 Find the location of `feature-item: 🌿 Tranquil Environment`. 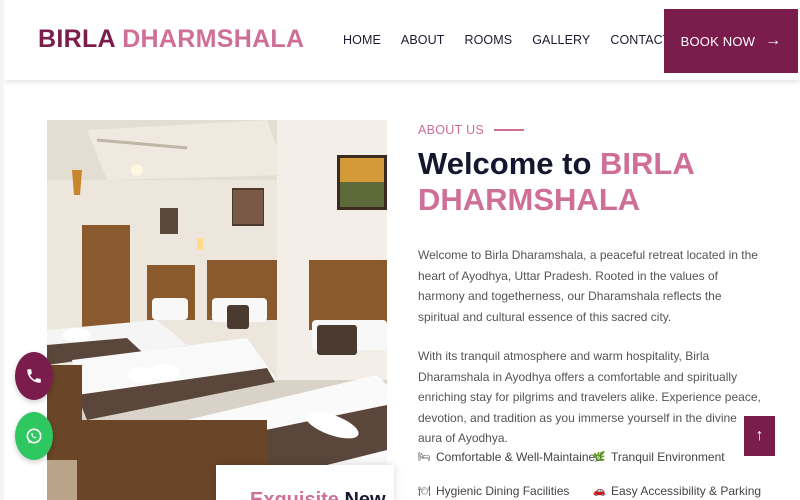

feature-item: 🌿 Tranquil Environment is located at coordinates (659, 457).